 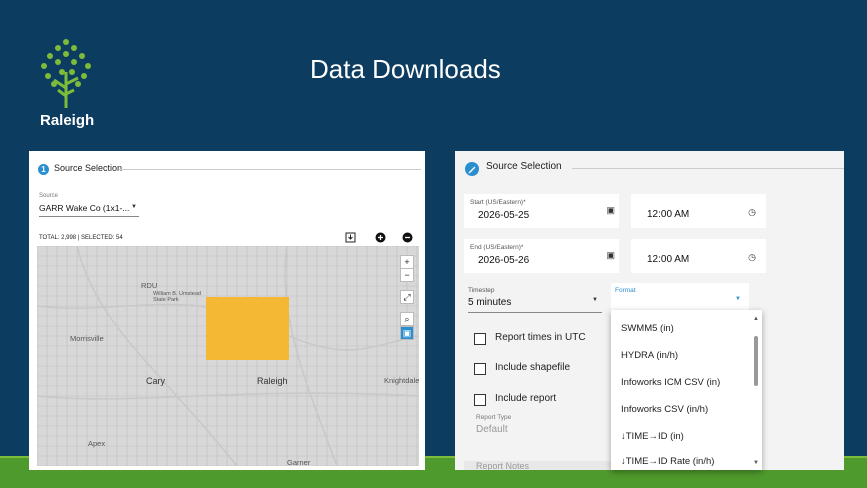 I want to click on end-label: End (US/Eastern)*, so click(x=497, y=247).